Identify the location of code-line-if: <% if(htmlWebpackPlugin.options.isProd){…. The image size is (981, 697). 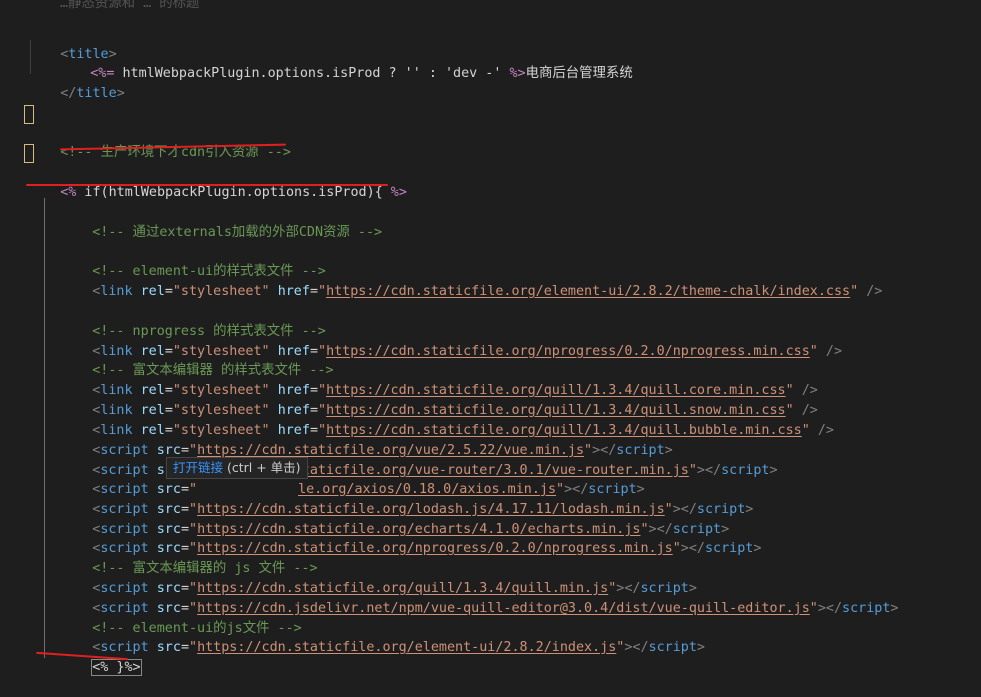
(217, 181).